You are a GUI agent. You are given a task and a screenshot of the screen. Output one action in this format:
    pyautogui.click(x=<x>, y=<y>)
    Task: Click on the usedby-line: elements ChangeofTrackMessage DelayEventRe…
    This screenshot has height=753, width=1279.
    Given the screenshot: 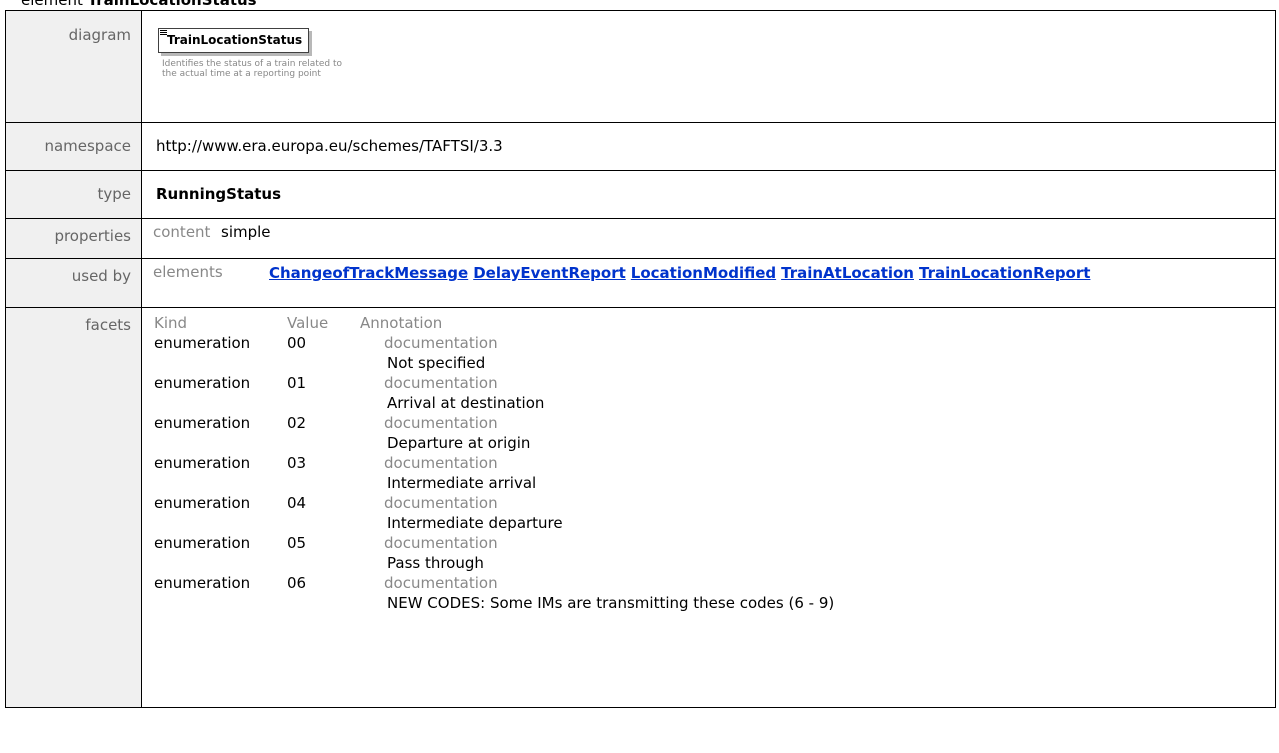 What is the action you would take?
    pyautogui.click(x=708, y=273)
    